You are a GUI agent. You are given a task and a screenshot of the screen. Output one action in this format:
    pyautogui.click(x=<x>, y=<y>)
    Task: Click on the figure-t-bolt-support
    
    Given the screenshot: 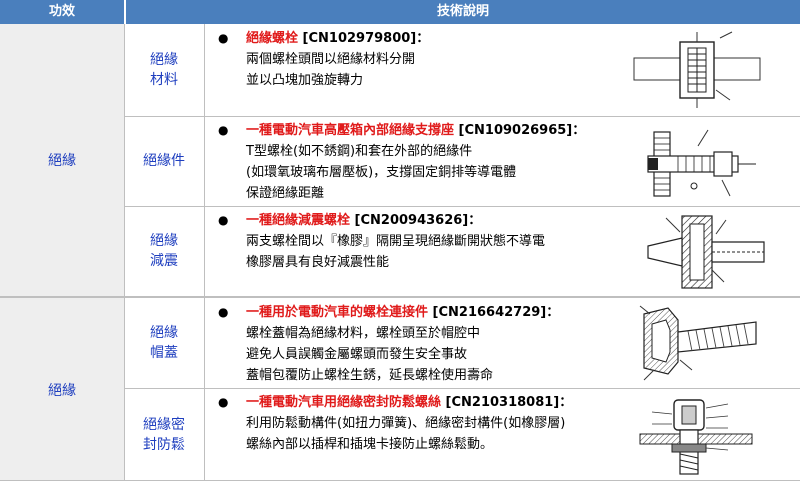 What is the action you would take?
    pyautogui.click(x=701, y=163)
    